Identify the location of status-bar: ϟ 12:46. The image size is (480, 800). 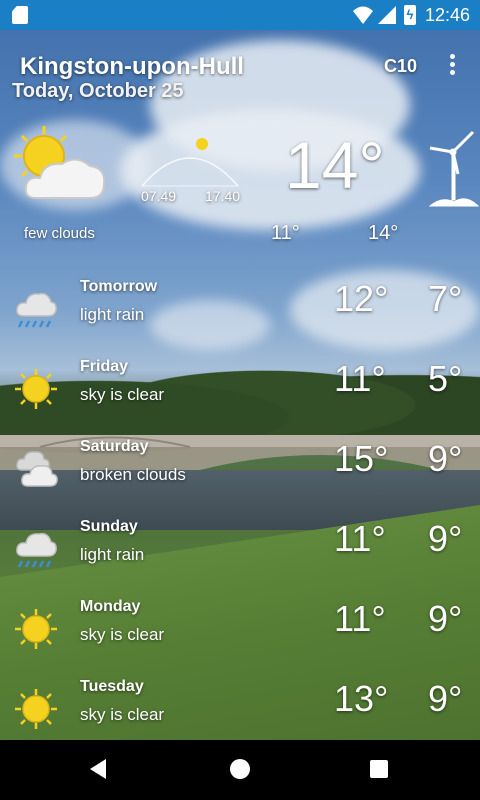
(240, 15).